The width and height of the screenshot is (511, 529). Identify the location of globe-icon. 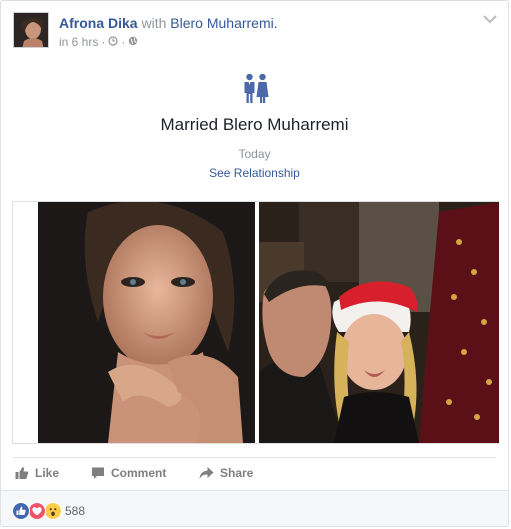
(133, 42).